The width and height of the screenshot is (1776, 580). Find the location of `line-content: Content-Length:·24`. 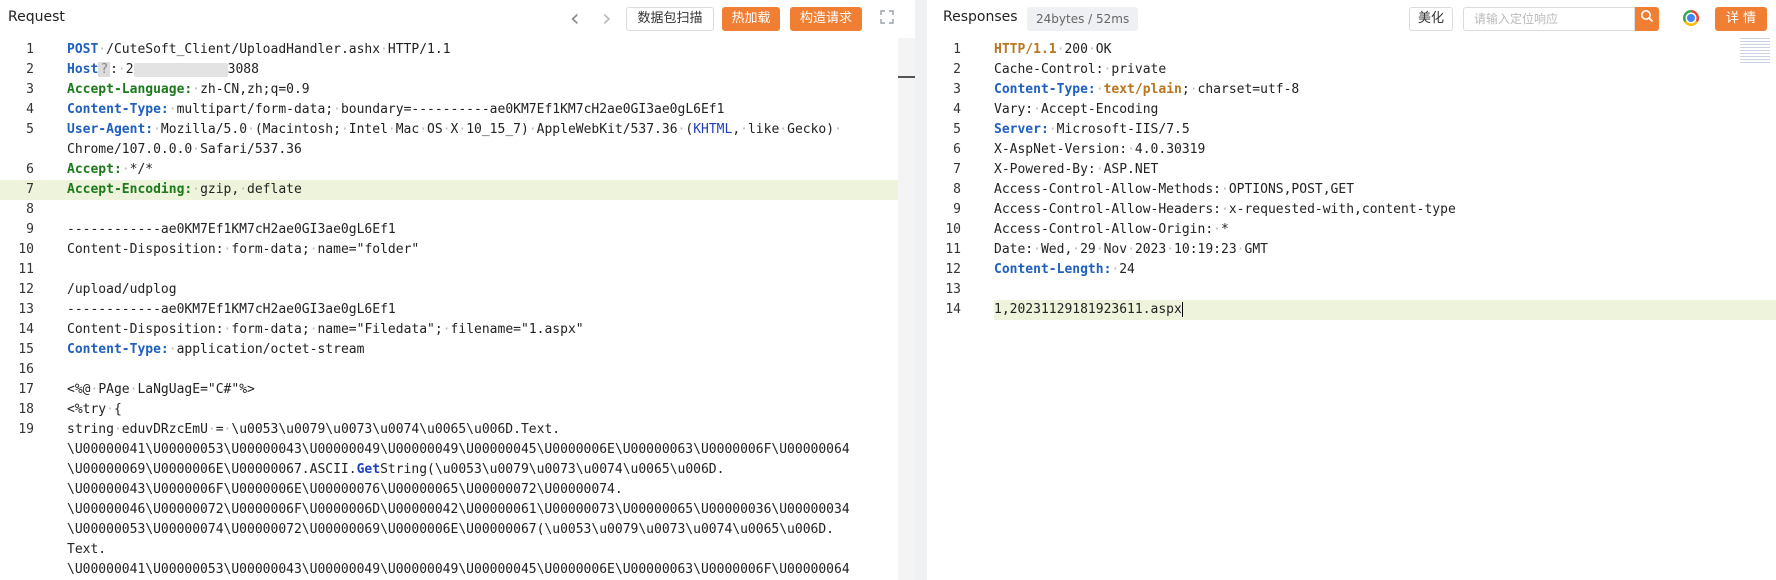

line-content: Content-Length:·24 is located at coordinates (1064, 269).